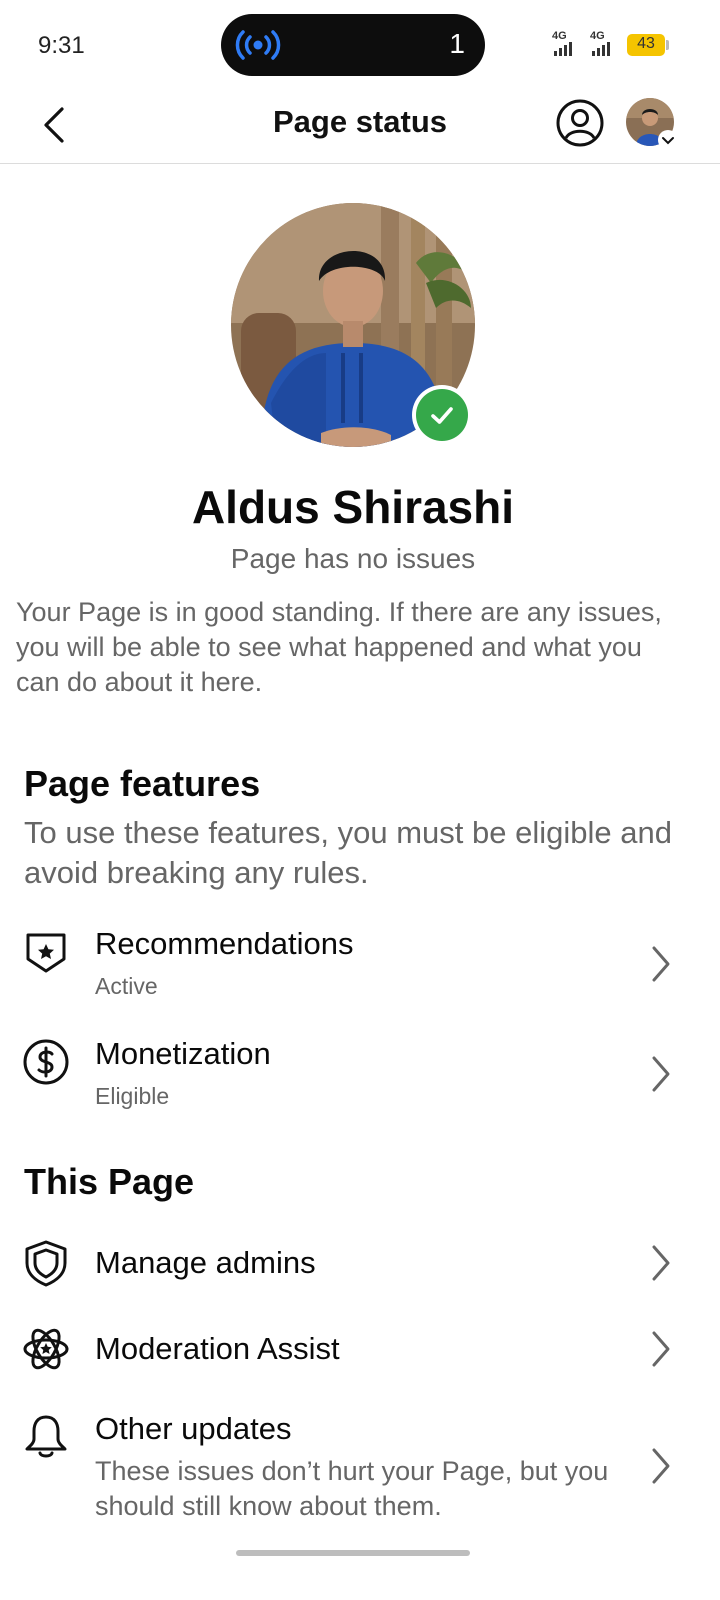 This screenshot has width=720, height=1600. I want to click on recommendations-row: Recommendations Active, so click(360, 966).